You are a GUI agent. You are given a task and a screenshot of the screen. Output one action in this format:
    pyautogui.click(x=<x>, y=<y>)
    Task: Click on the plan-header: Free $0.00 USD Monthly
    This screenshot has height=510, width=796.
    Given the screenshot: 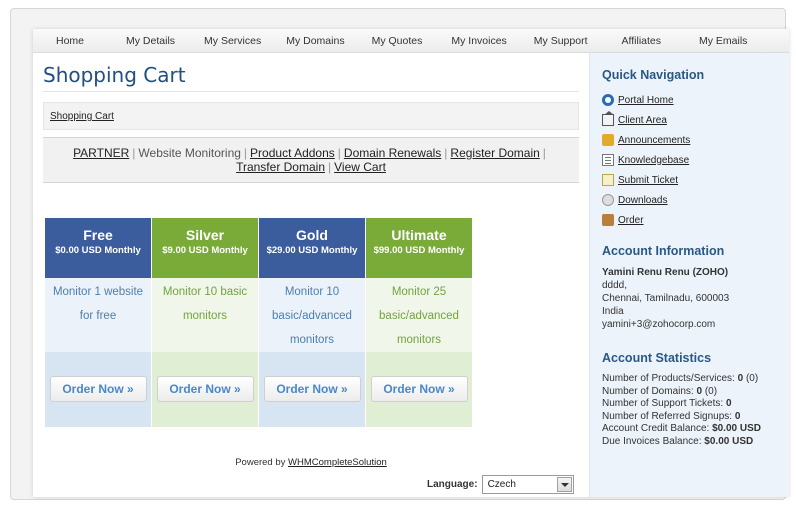 What is the action you would take?
    pyautogui.click(x=98, y=248)
    